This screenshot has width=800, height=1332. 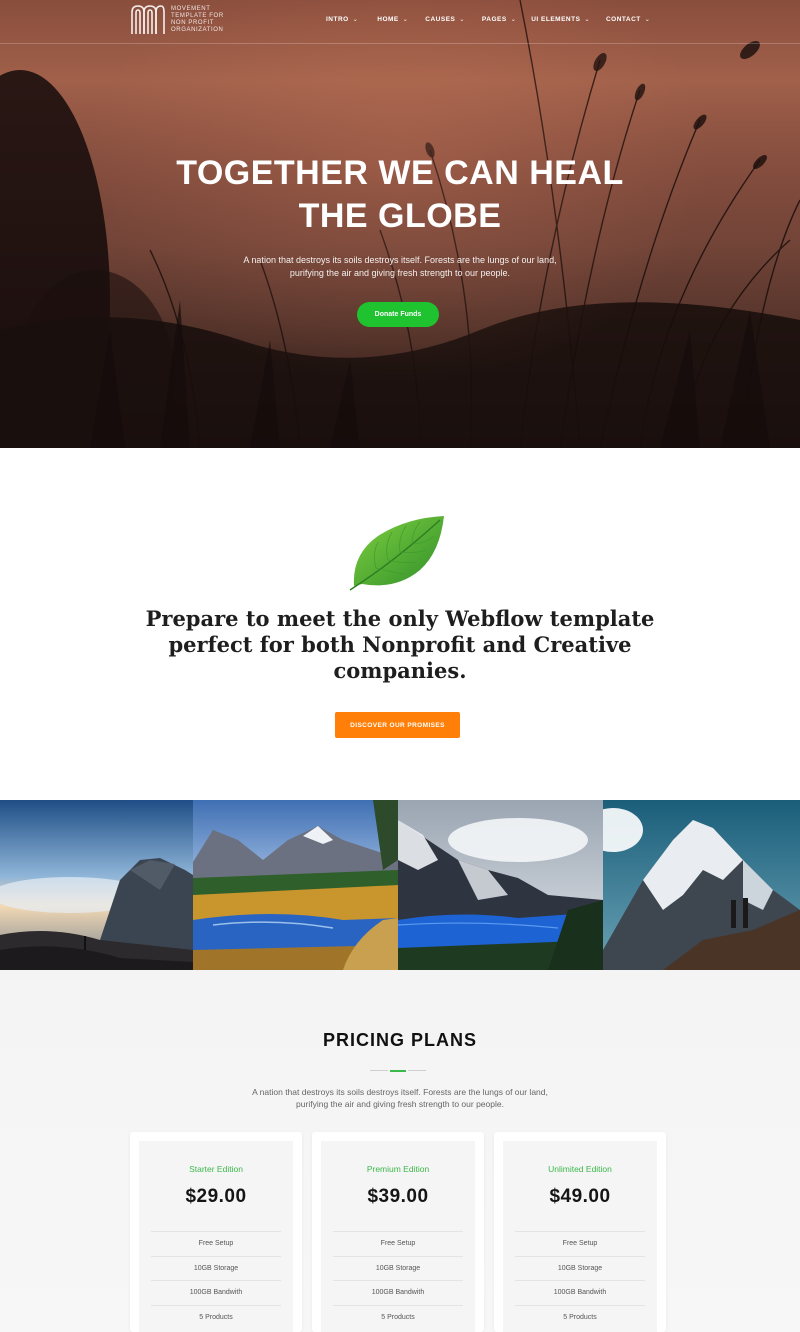 I want to click on gallery-image-glacier-lake, so click(x=500, y=885).